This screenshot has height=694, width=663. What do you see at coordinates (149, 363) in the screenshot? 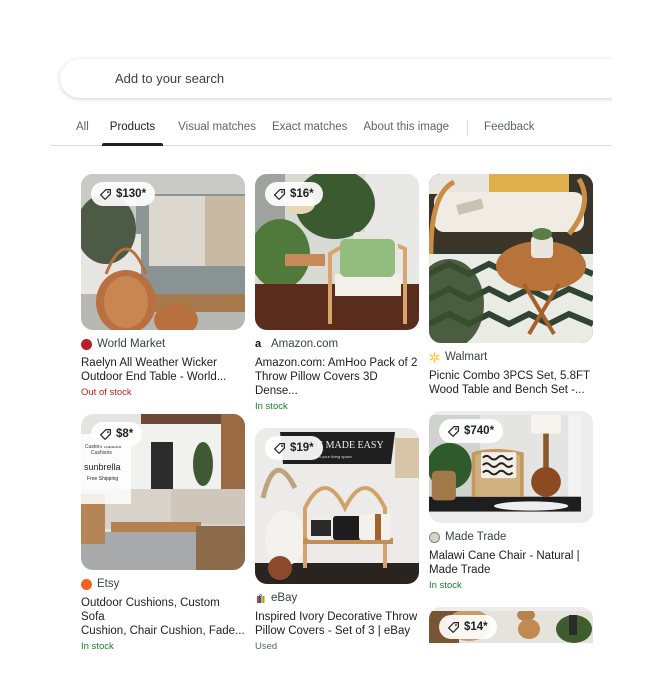
I see `product-title-line: Raelyn All Weather Wicker` at bounding box center [149, 363].